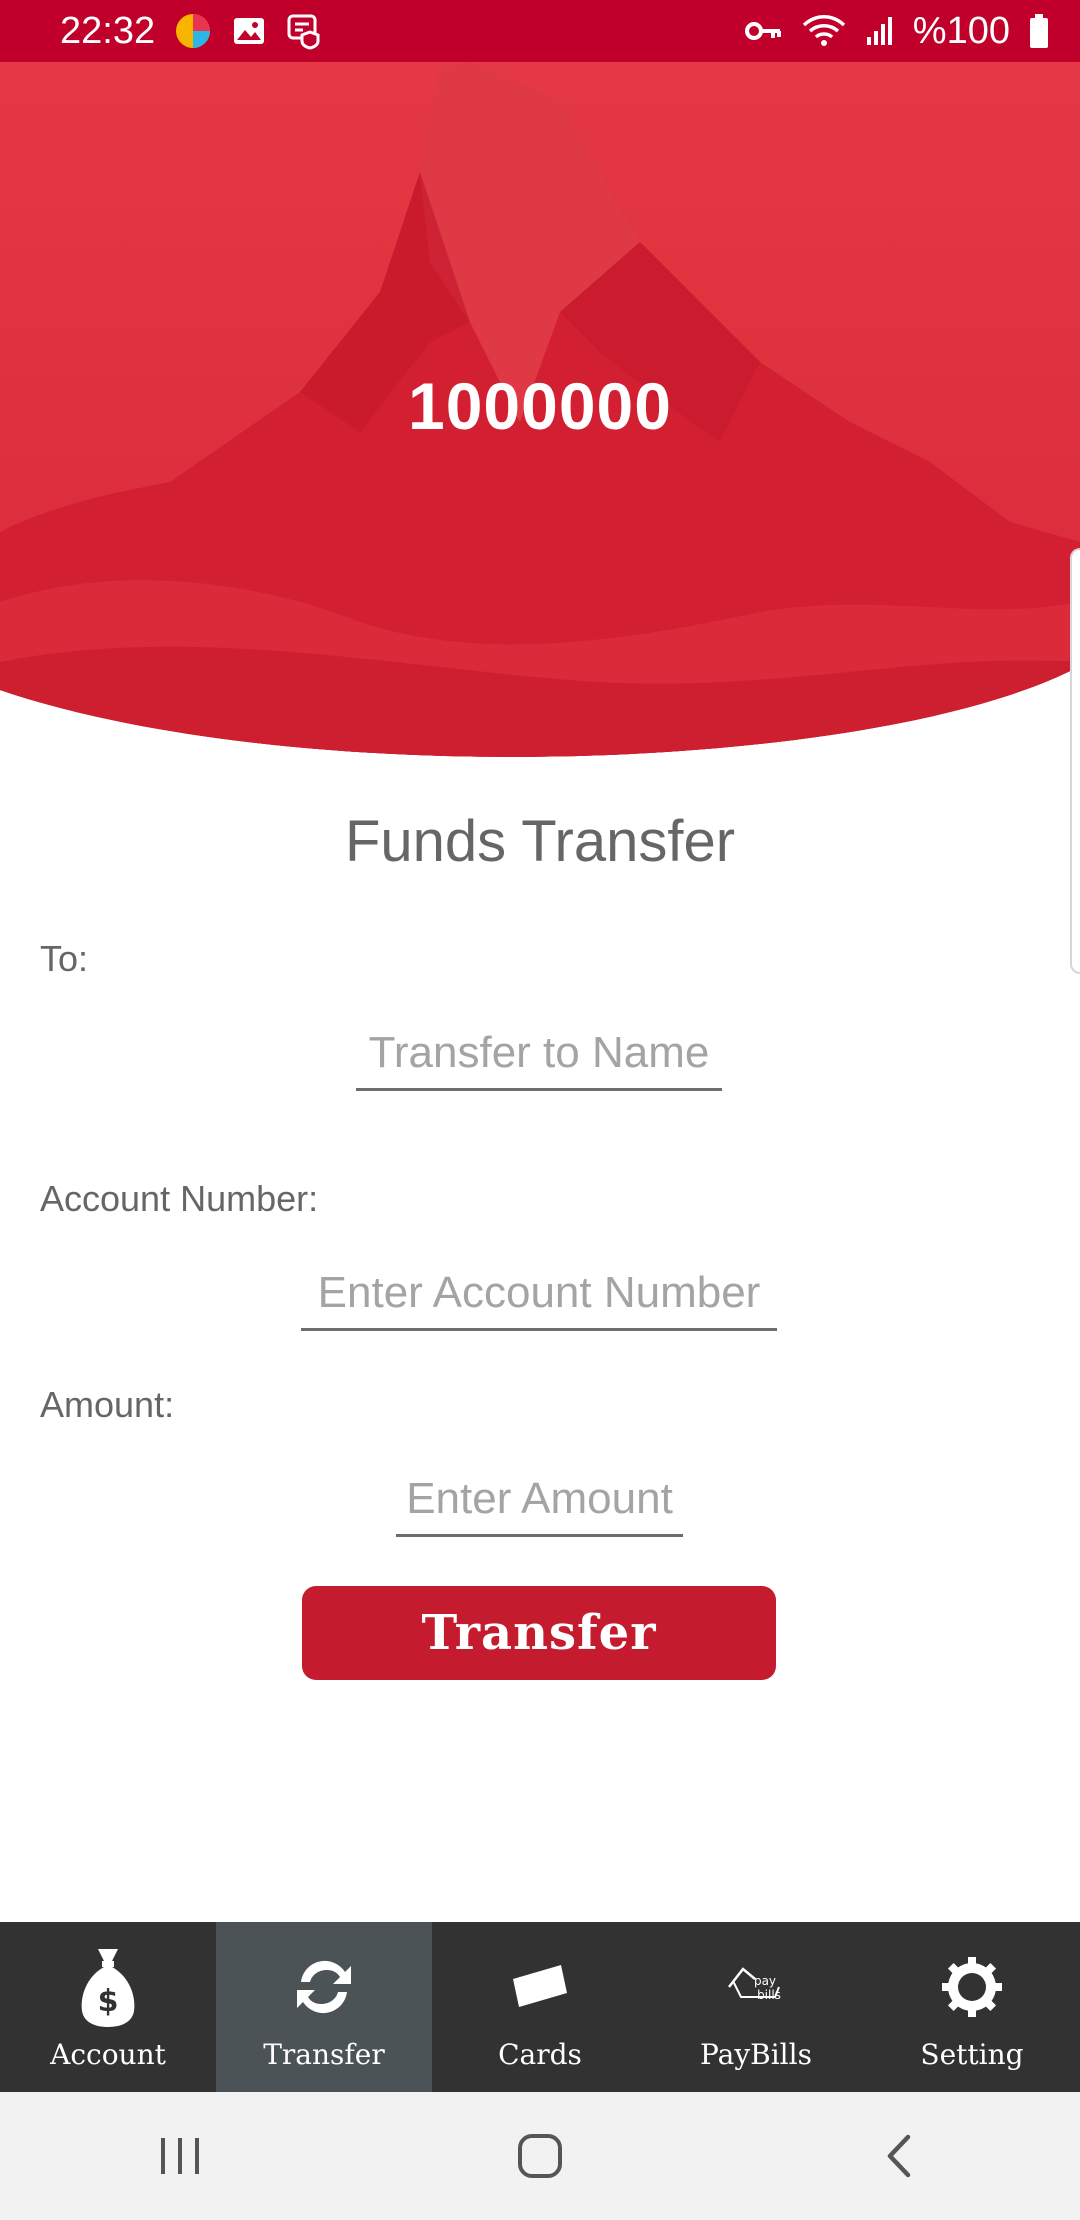 This screenshot has width=1080, height=2220. I want to click on nav-label-paybills: PayBills, so click(756, 2054).